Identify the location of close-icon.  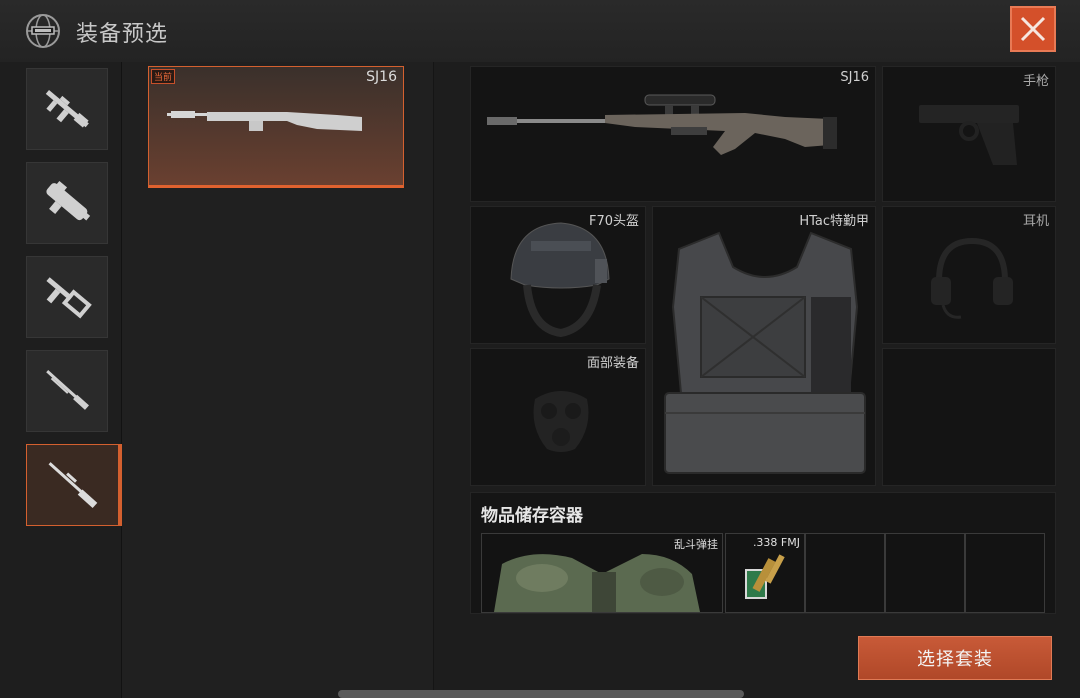
(1033, 29).